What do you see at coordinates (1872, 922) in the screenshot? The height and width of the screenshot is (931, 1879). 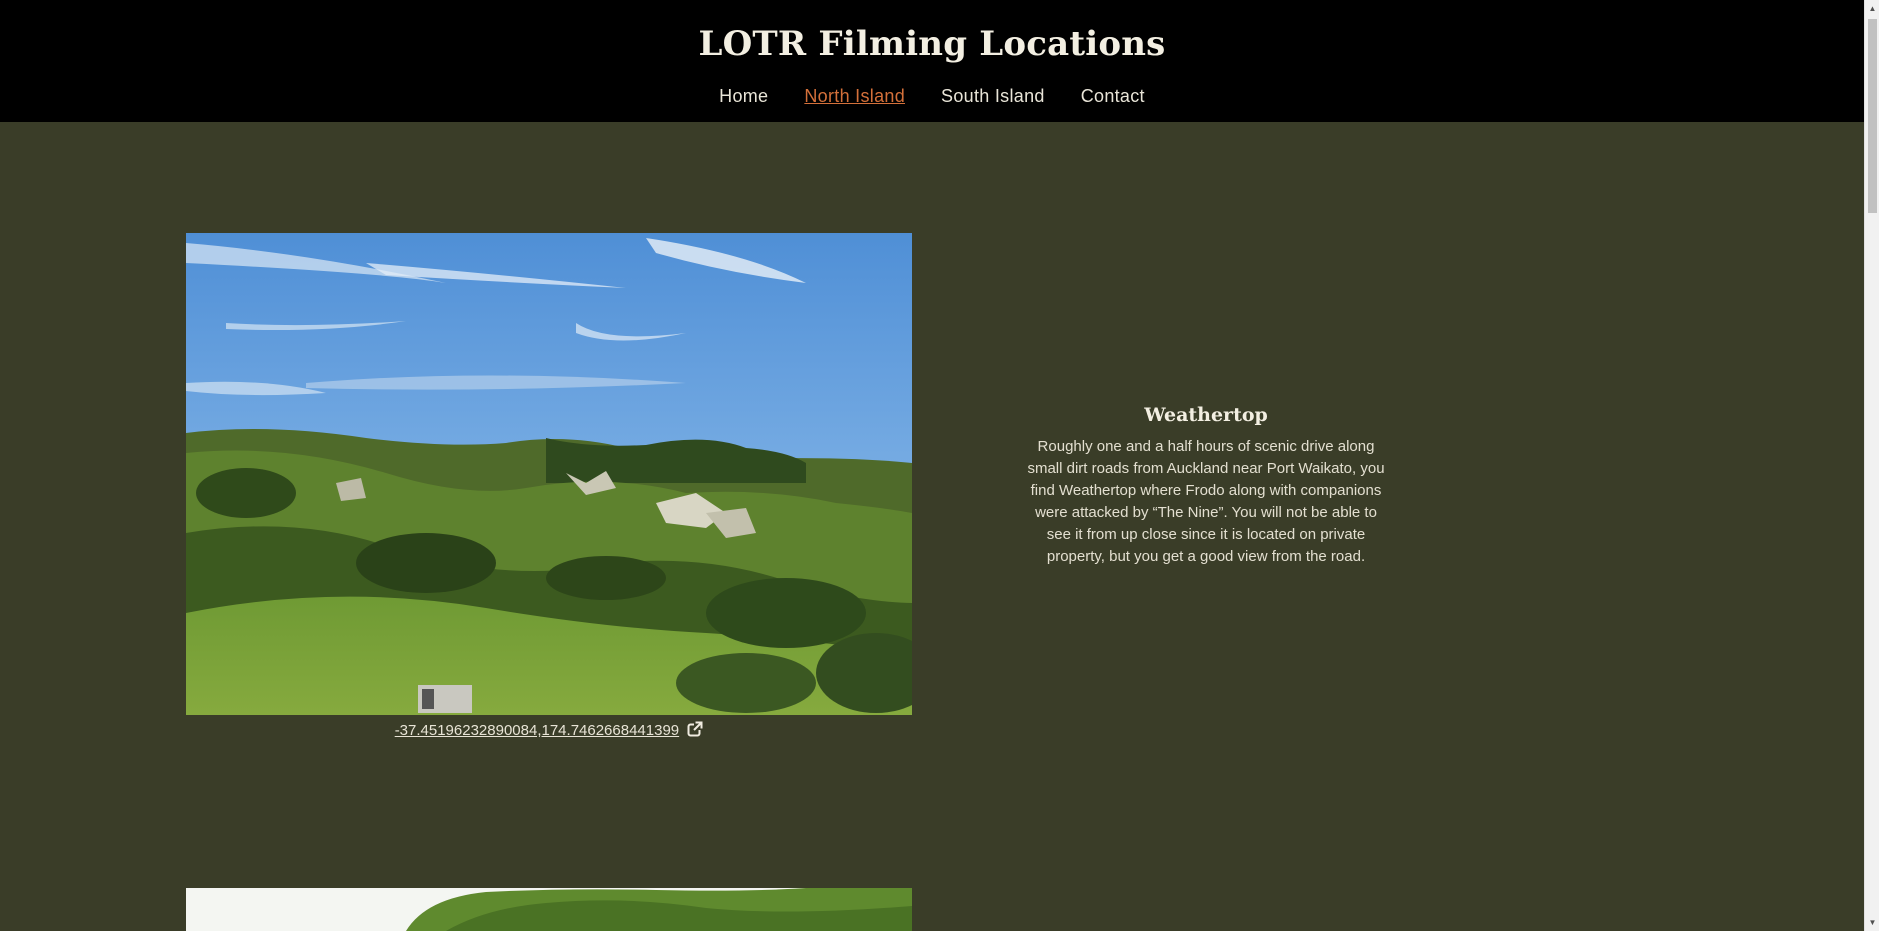 I see `scroll-down-arrow-icon: ▼` at bounding box center [1872, 922].